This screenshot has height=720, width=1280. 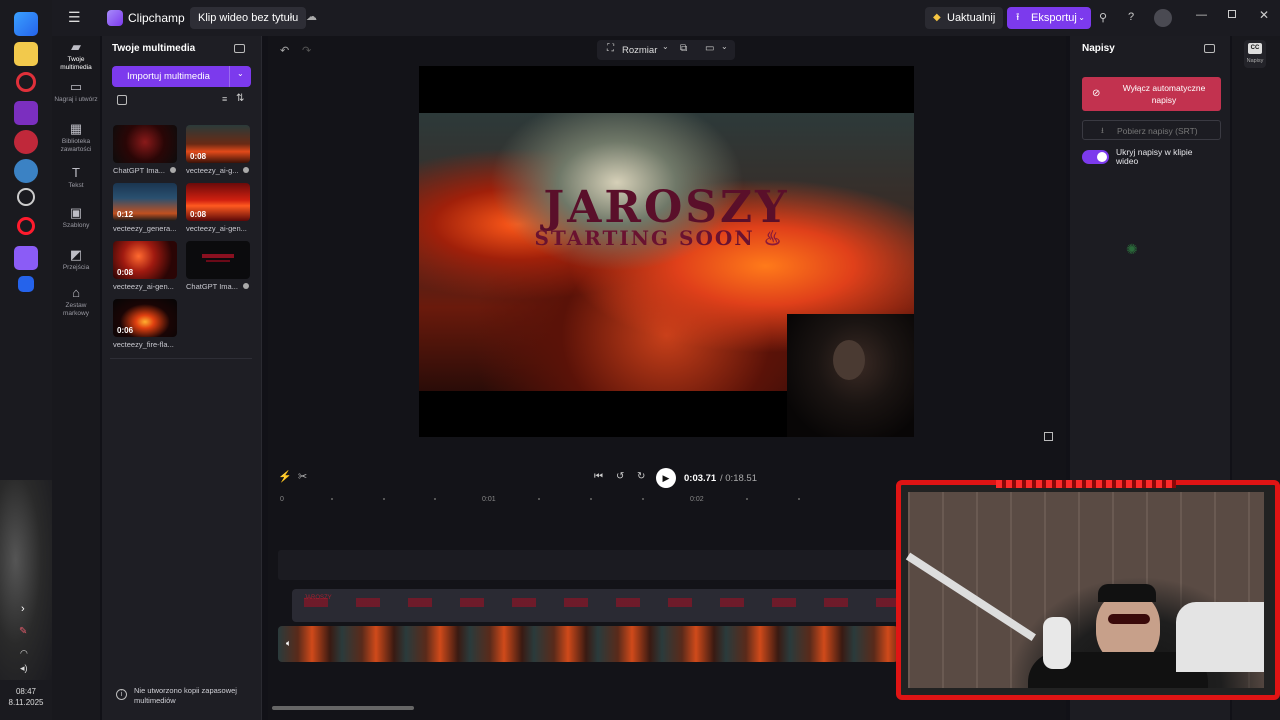 I want to click on nav-item-templates: ▣ Szablony, so click(x=76, y=218).